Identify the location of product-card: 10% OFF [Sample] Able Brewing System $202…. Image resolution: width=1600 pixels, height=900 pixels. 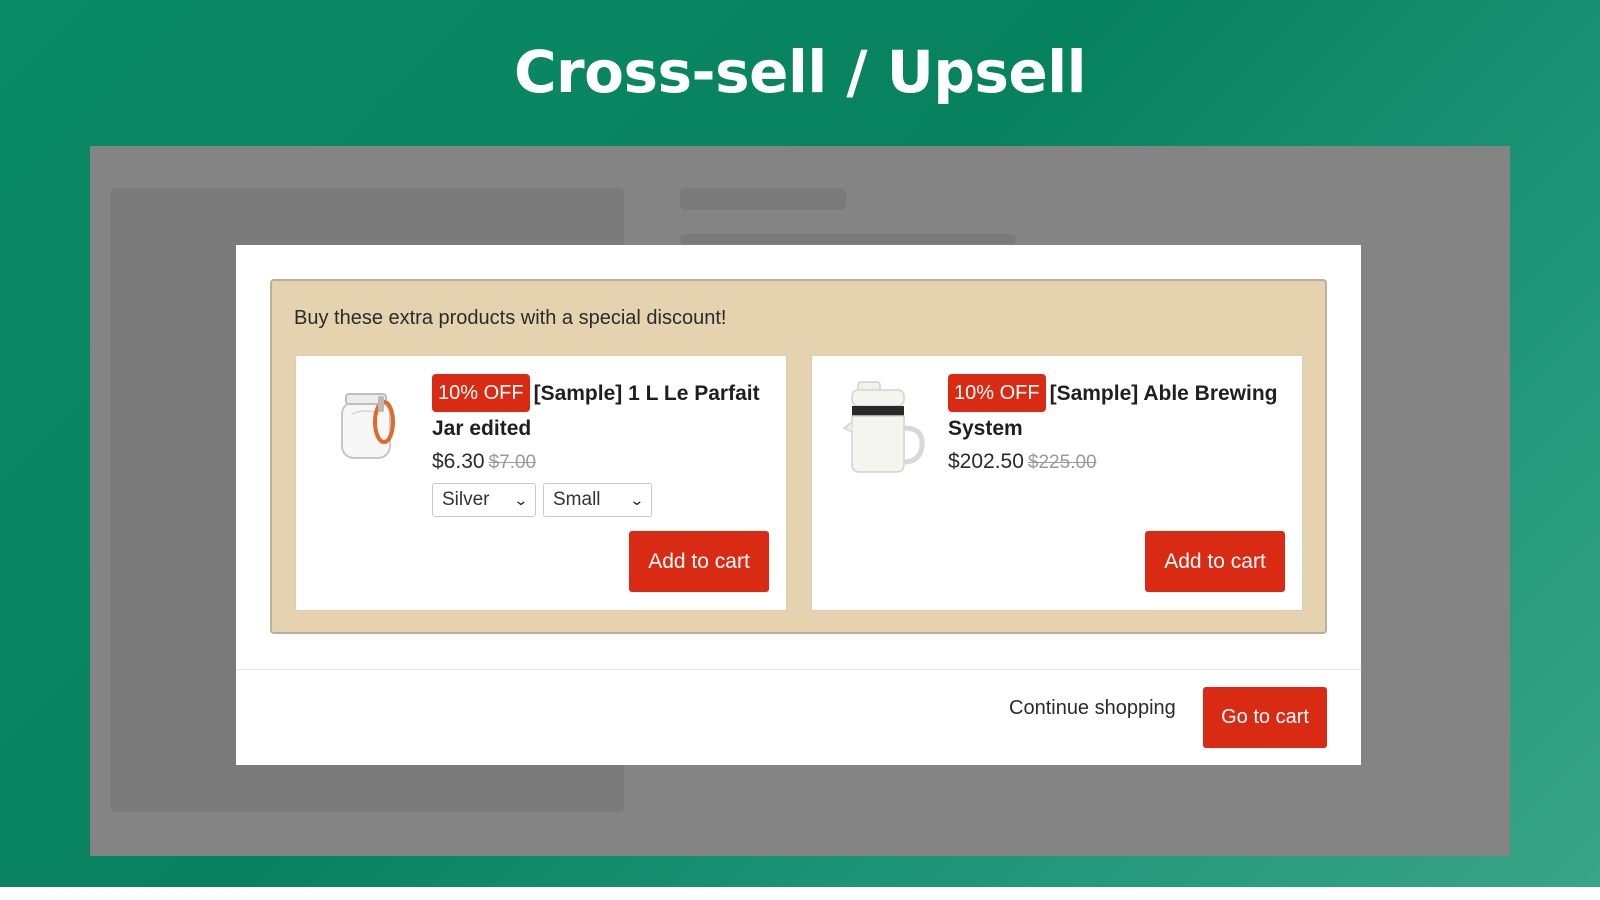
(1057, 483).